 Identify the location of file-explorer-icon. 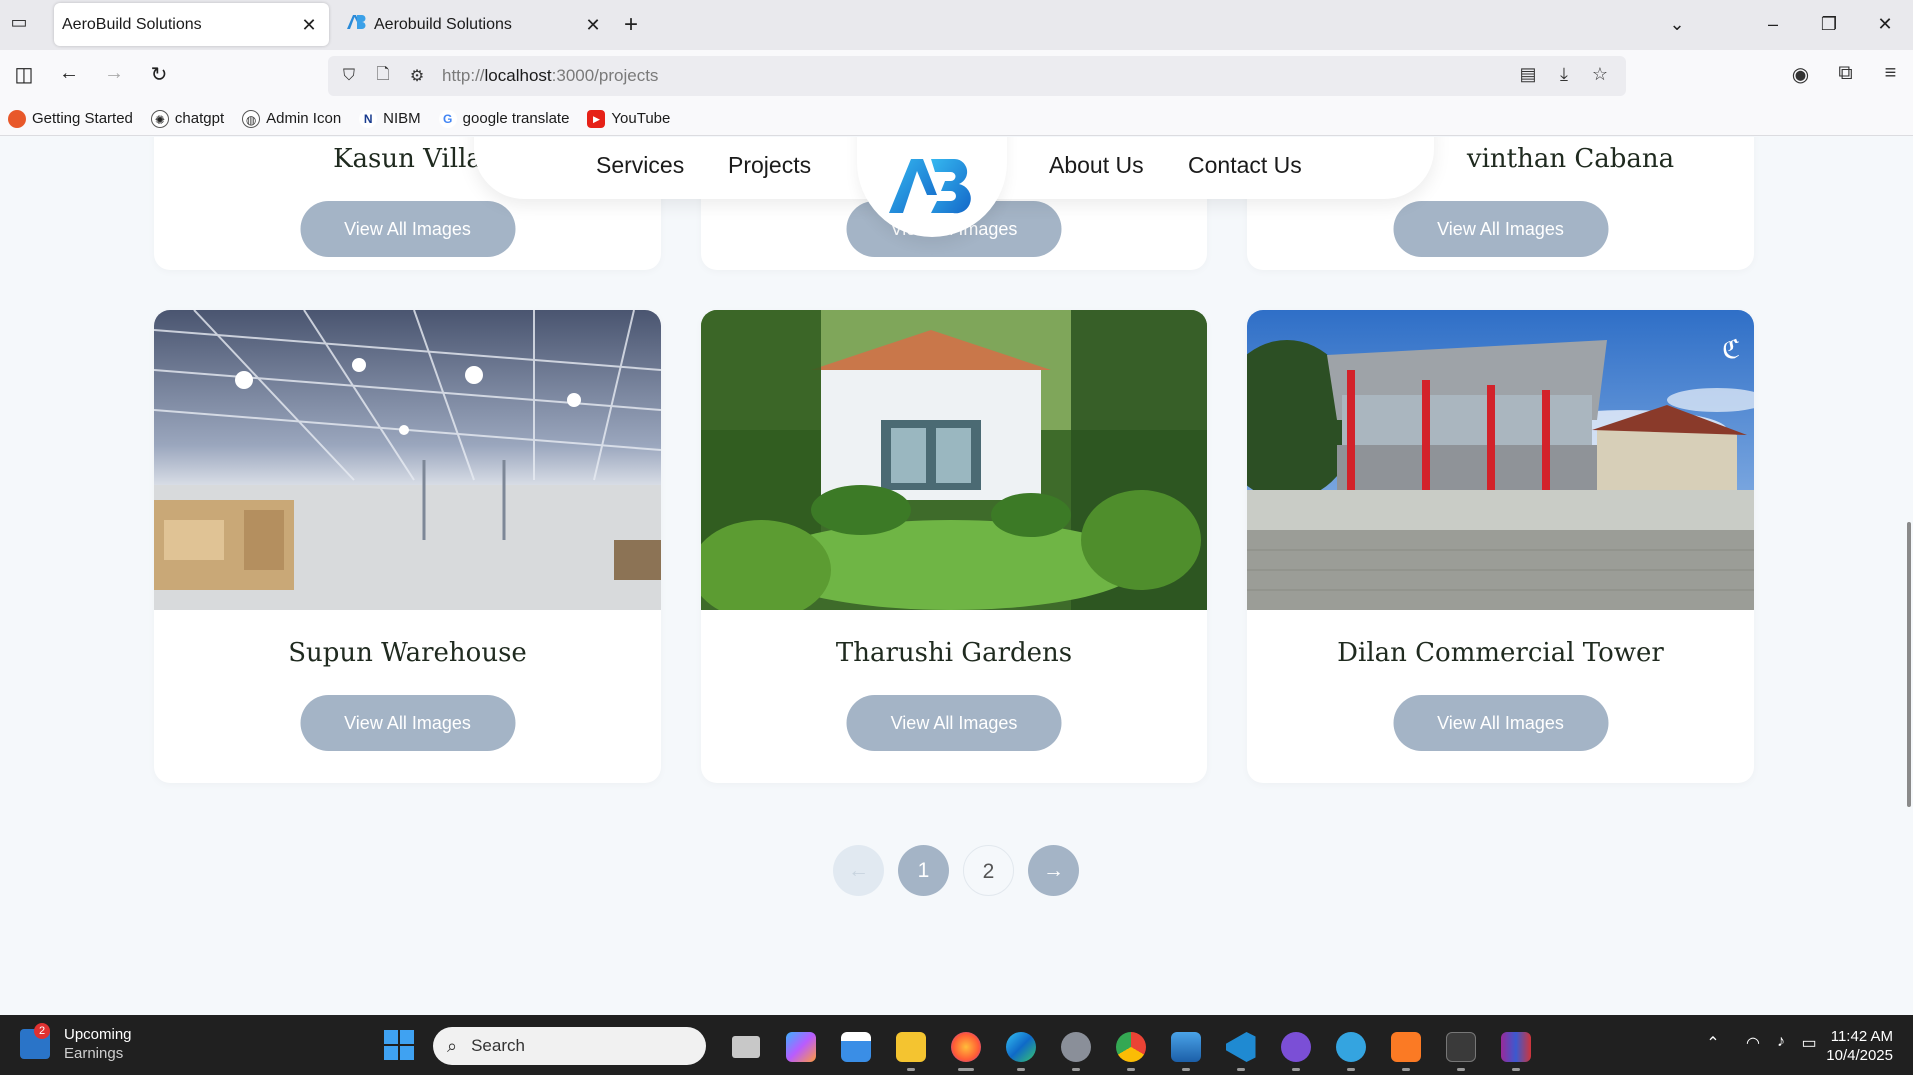
(910, 1049).